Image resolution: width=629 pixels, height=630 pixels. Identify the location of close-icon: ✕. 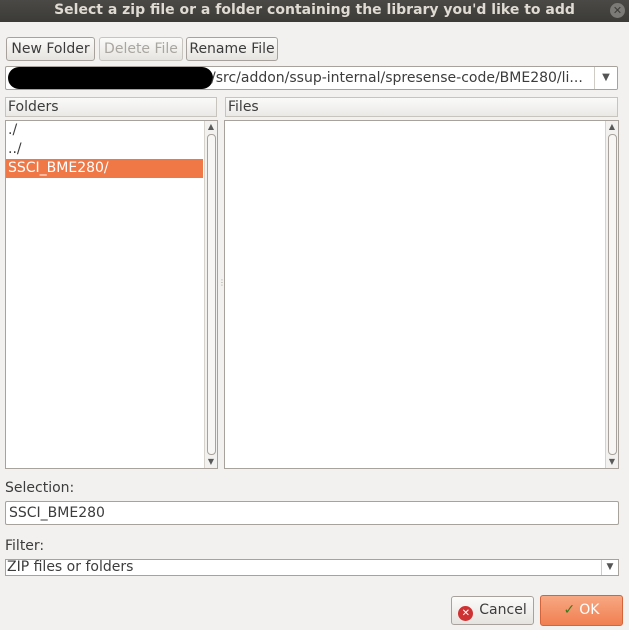
(617, 10).